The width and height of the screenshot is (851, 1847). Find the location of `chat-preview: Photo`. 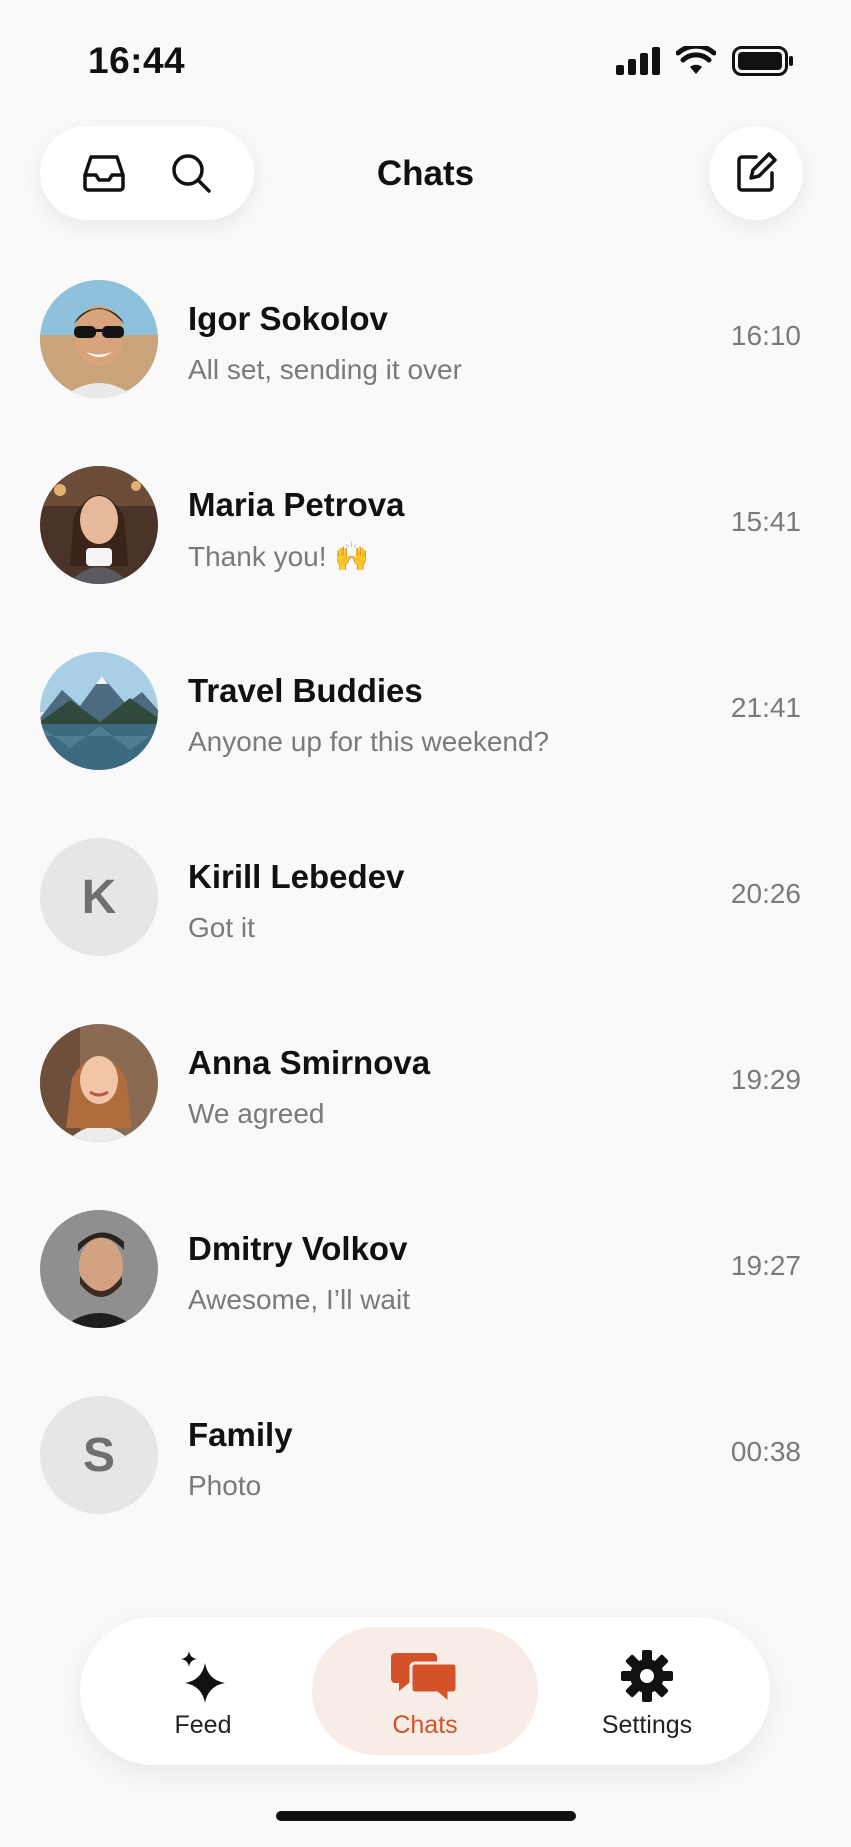

chat-preview: Photo is located at coordinates (225, 1485).